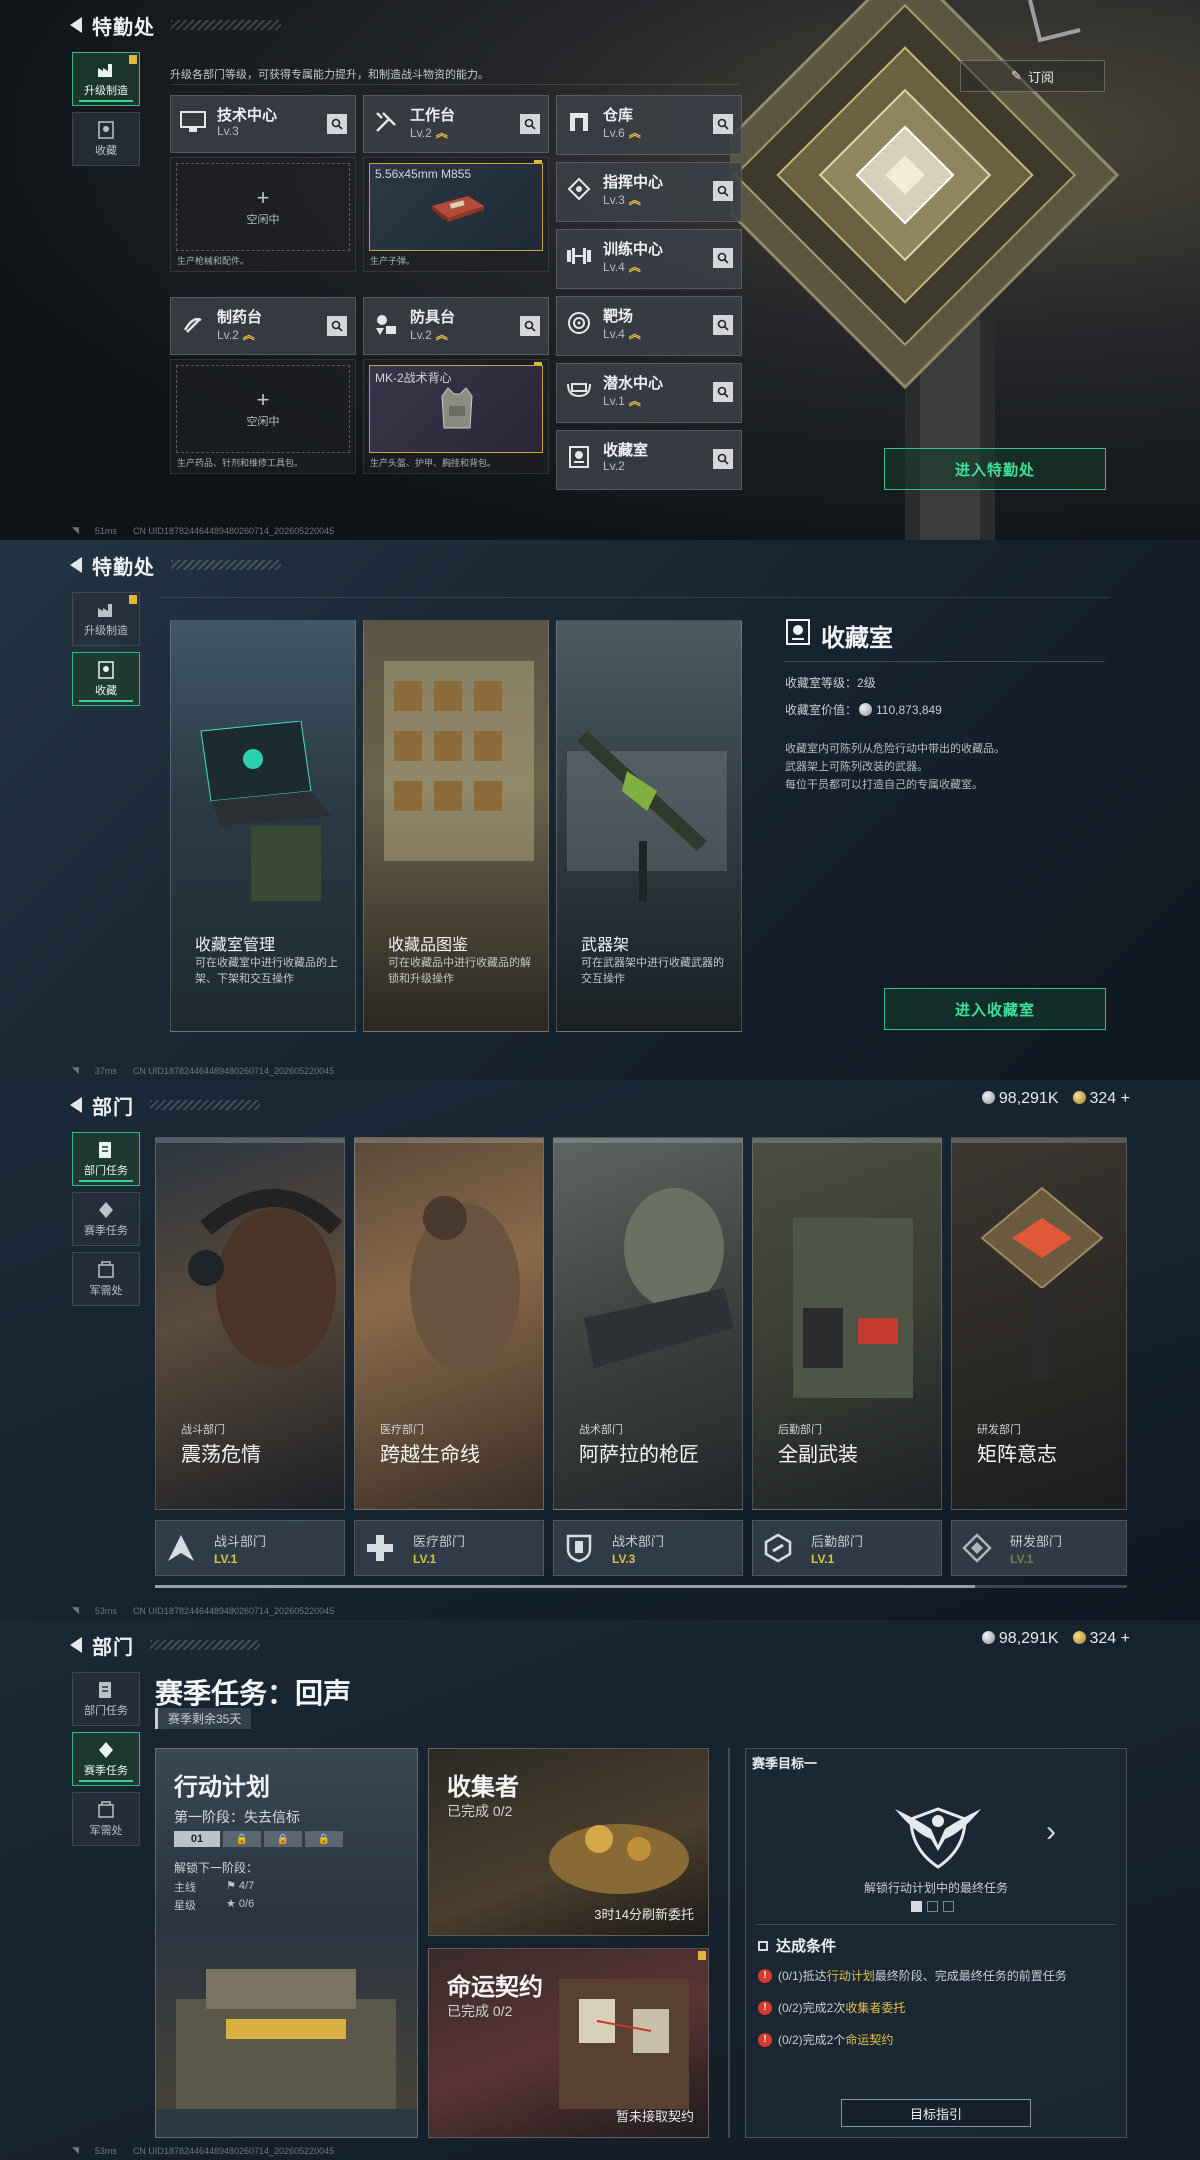  I want to click on season-title: 赛季任务：回声, so click(253, 1693).